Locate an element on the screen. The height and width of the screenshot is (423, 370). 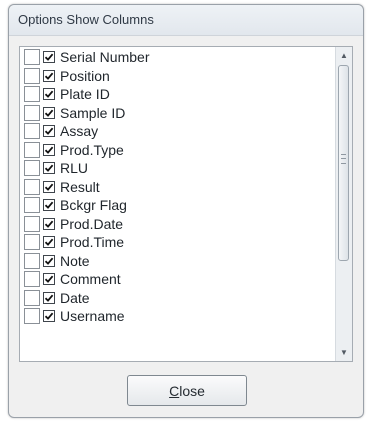
column-label: Serial Number is located at coordinates (105, 57).